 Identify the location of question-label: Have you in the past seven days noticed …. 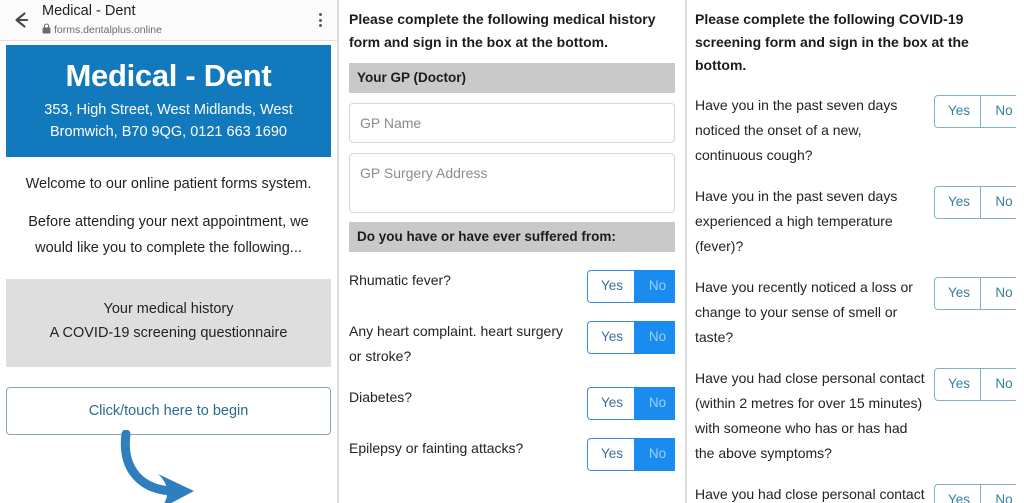
(796, 130).